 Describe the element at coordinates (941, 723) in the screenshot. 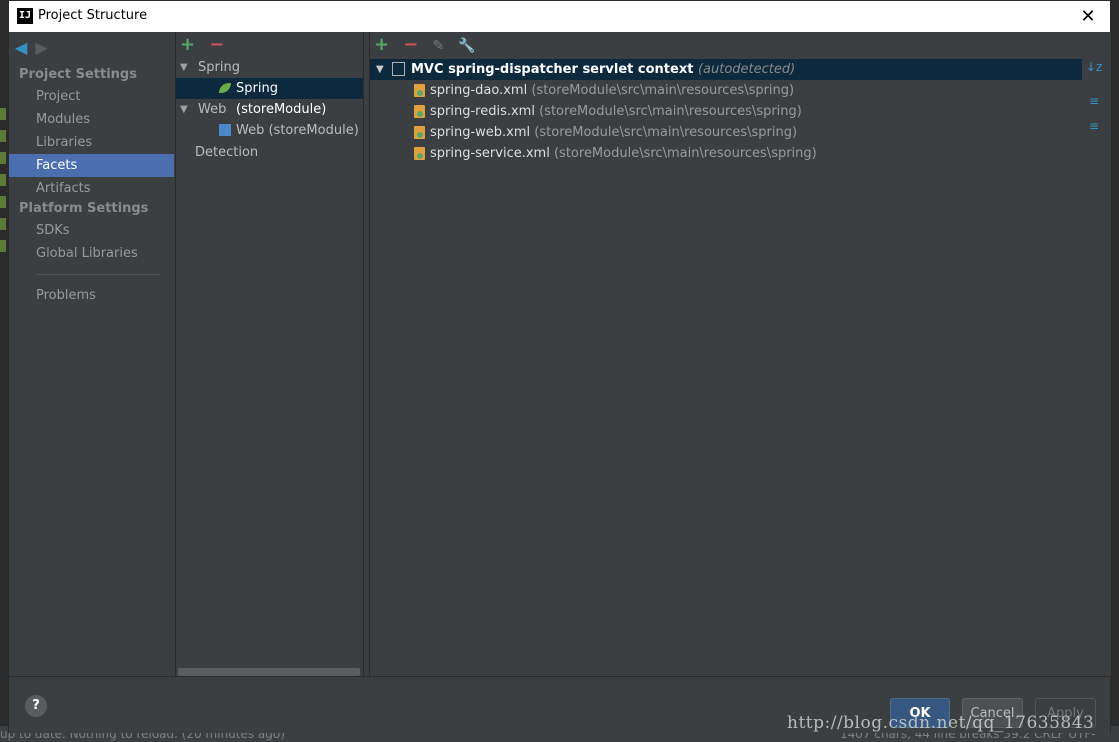

I see `watermark-text: http://blog.csdn.net/qq_17635843` at that location.